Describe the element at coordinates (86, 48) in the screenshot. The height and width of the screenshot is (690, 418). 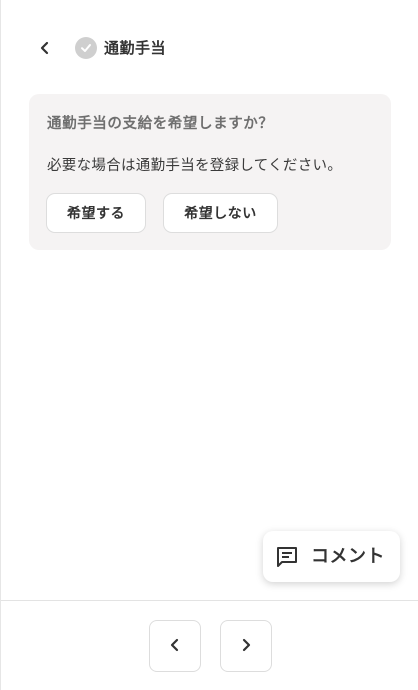
I see `check-circle-icon` at that location.